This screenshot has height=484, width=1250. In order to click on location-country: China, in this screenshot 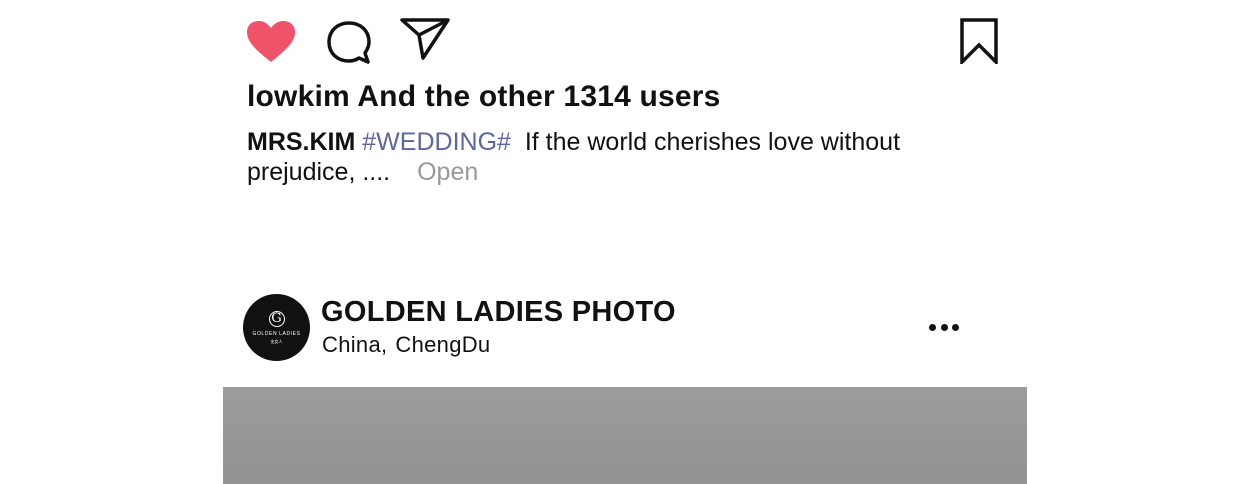, I will do `click(355, 344)`.